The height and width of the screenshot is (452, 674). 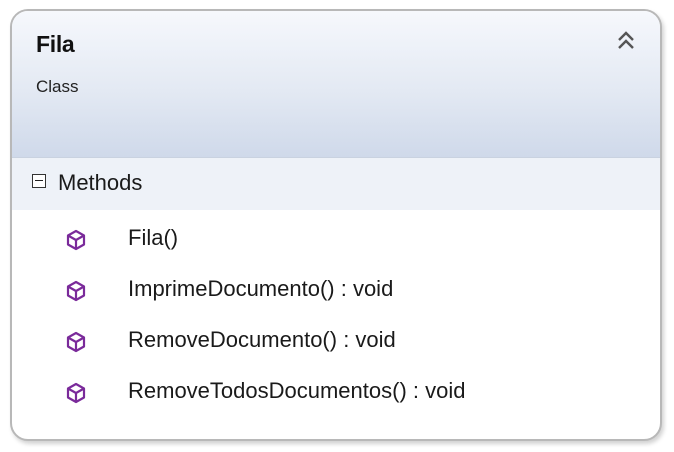 What do you see at coordinates (153, 237) in the screenshot?
I see `method-label: Fila()` at bounding box center [153, 237].